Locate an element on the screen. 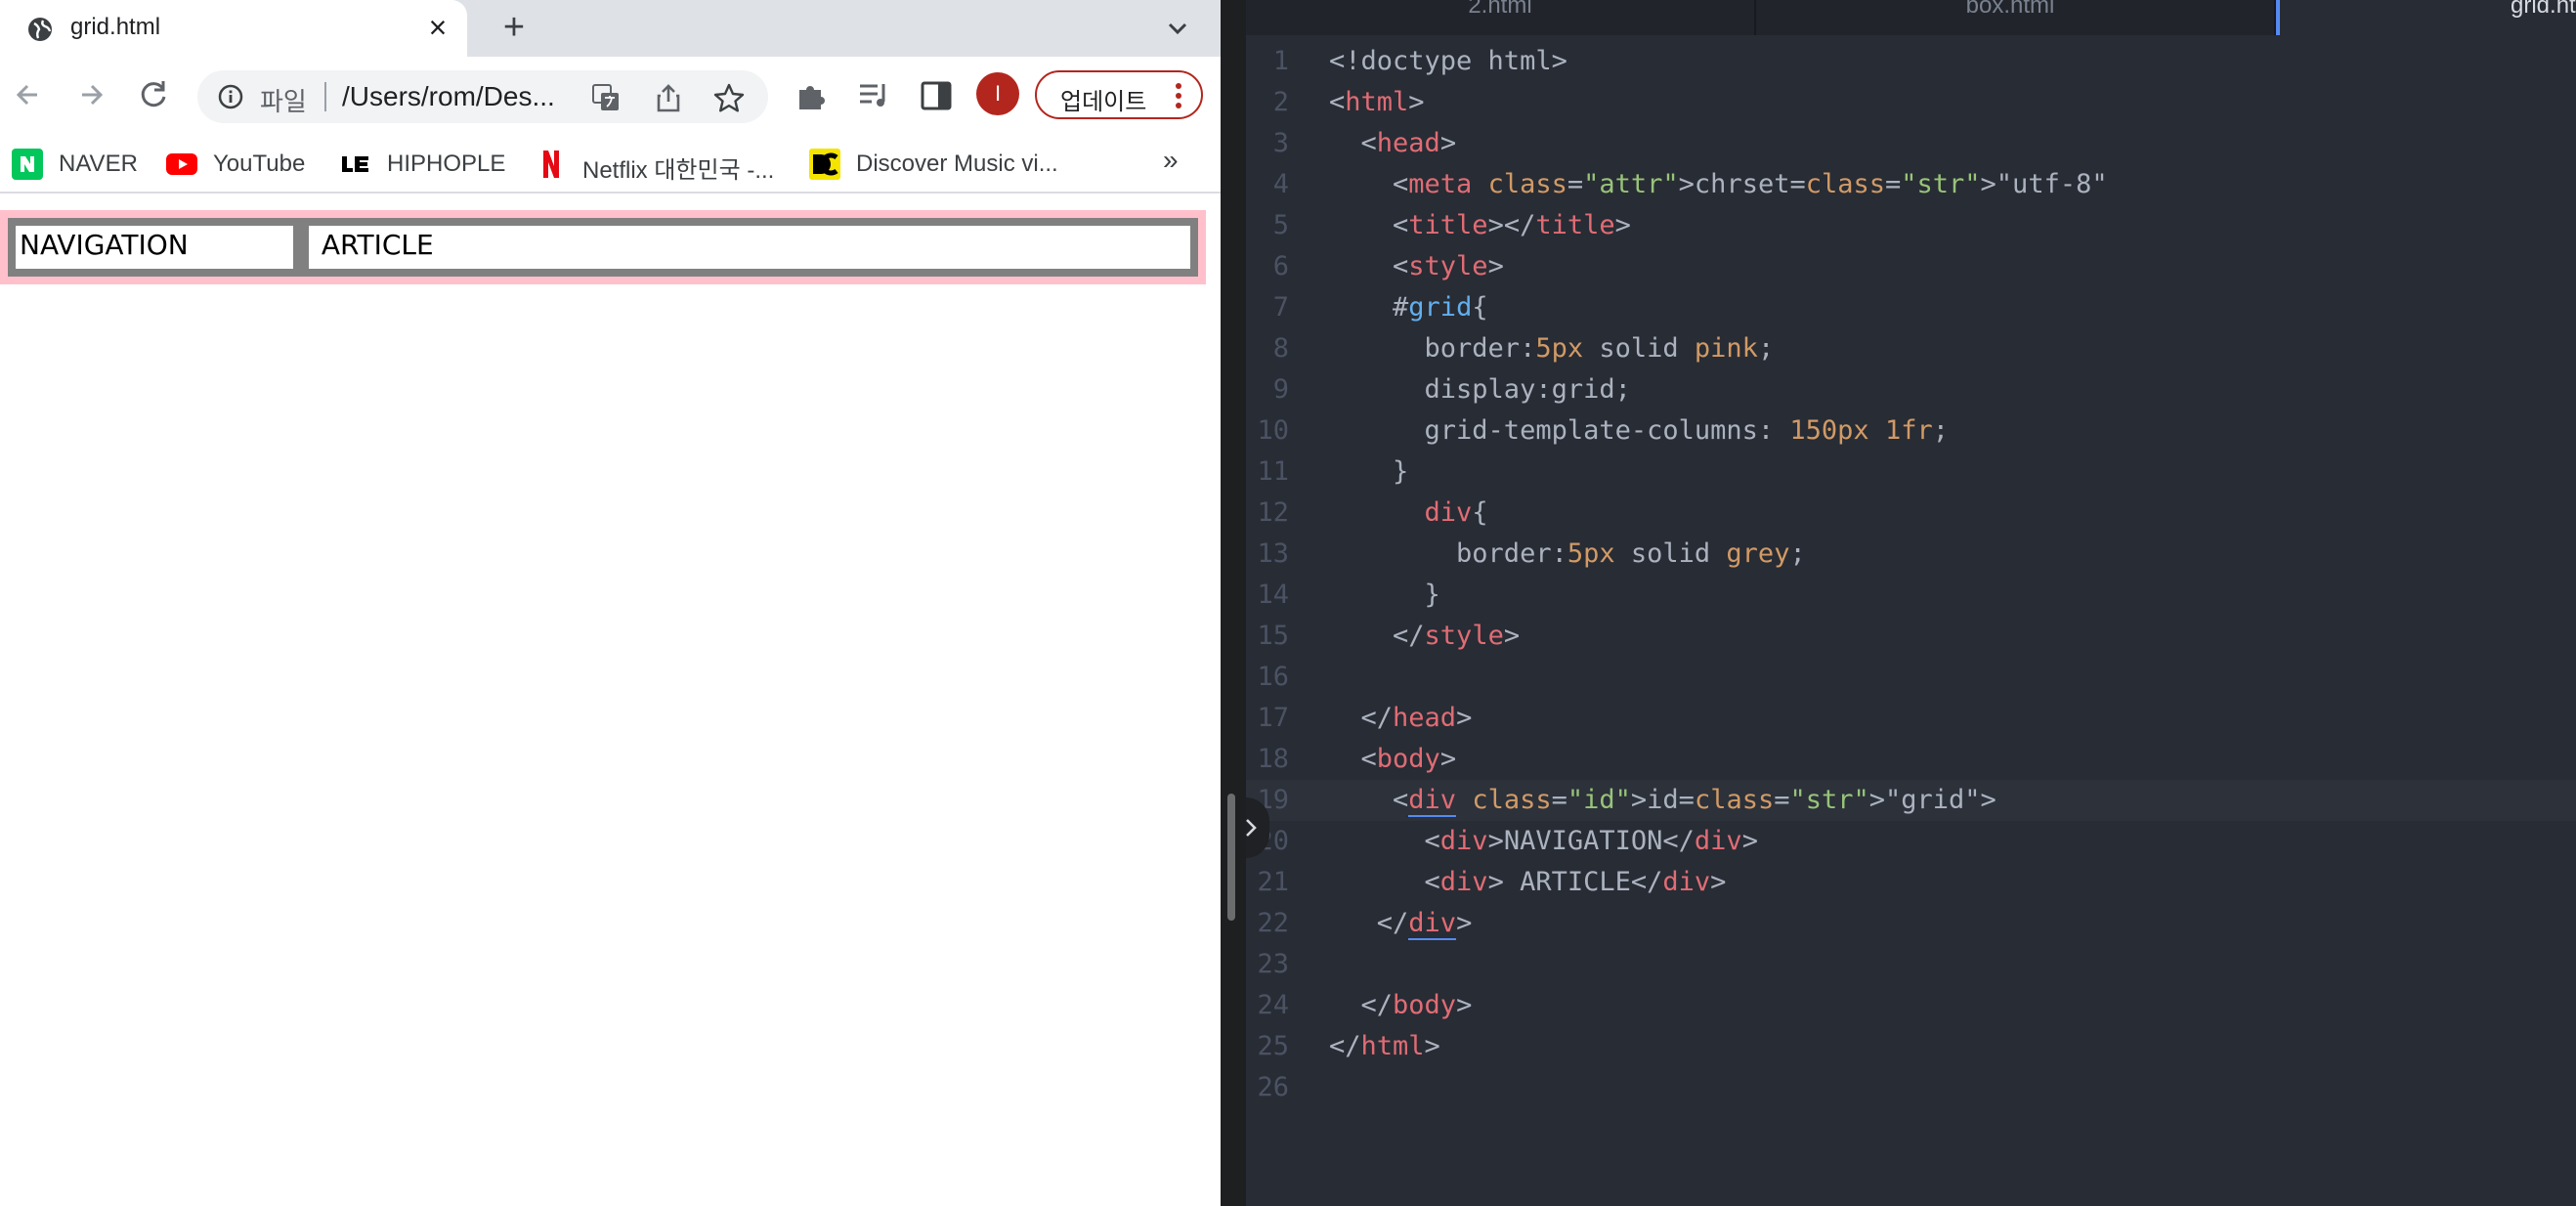  code-line: 15 </style> is located at coordinates (1911, 636).